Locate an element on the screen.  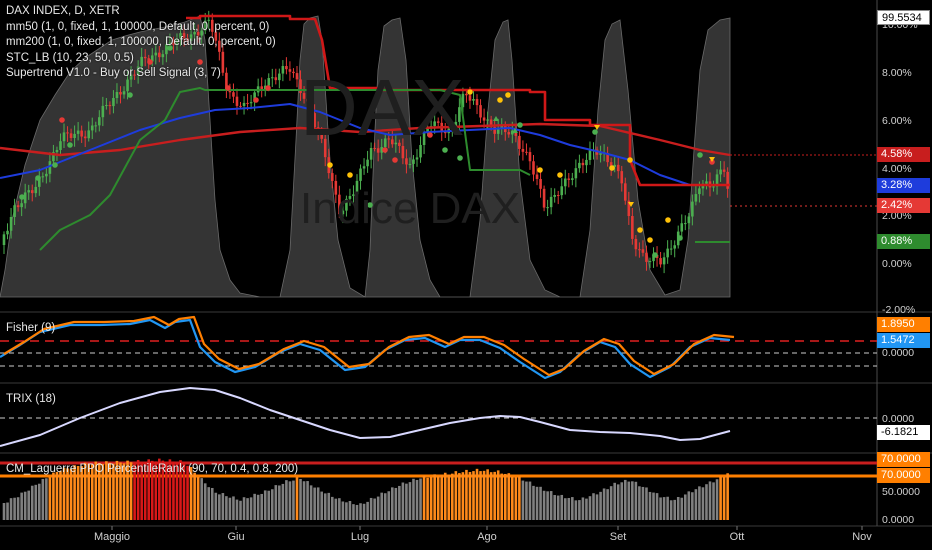
symbol-title: DAX INDEX, D, XETR is located at coordinates (141, 12).